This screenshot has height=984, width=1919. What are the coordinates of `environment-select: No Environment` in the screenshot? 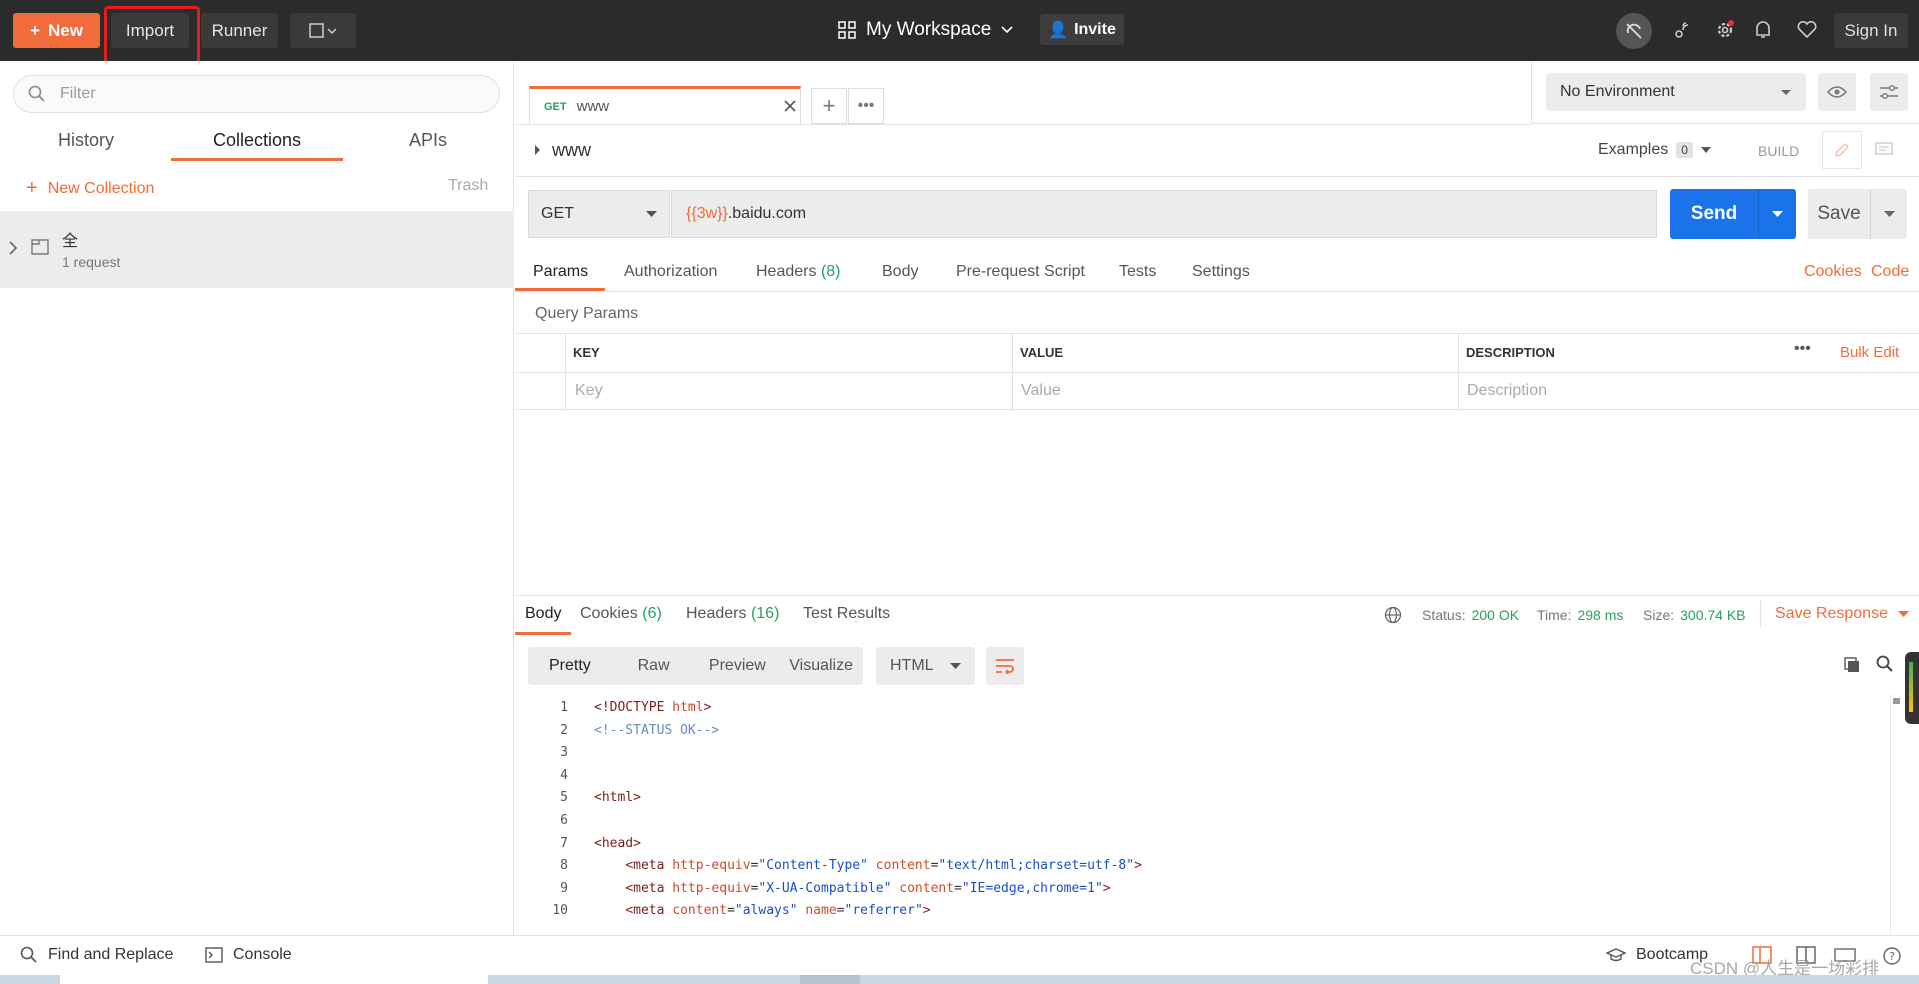 It's located at (1676, 92).